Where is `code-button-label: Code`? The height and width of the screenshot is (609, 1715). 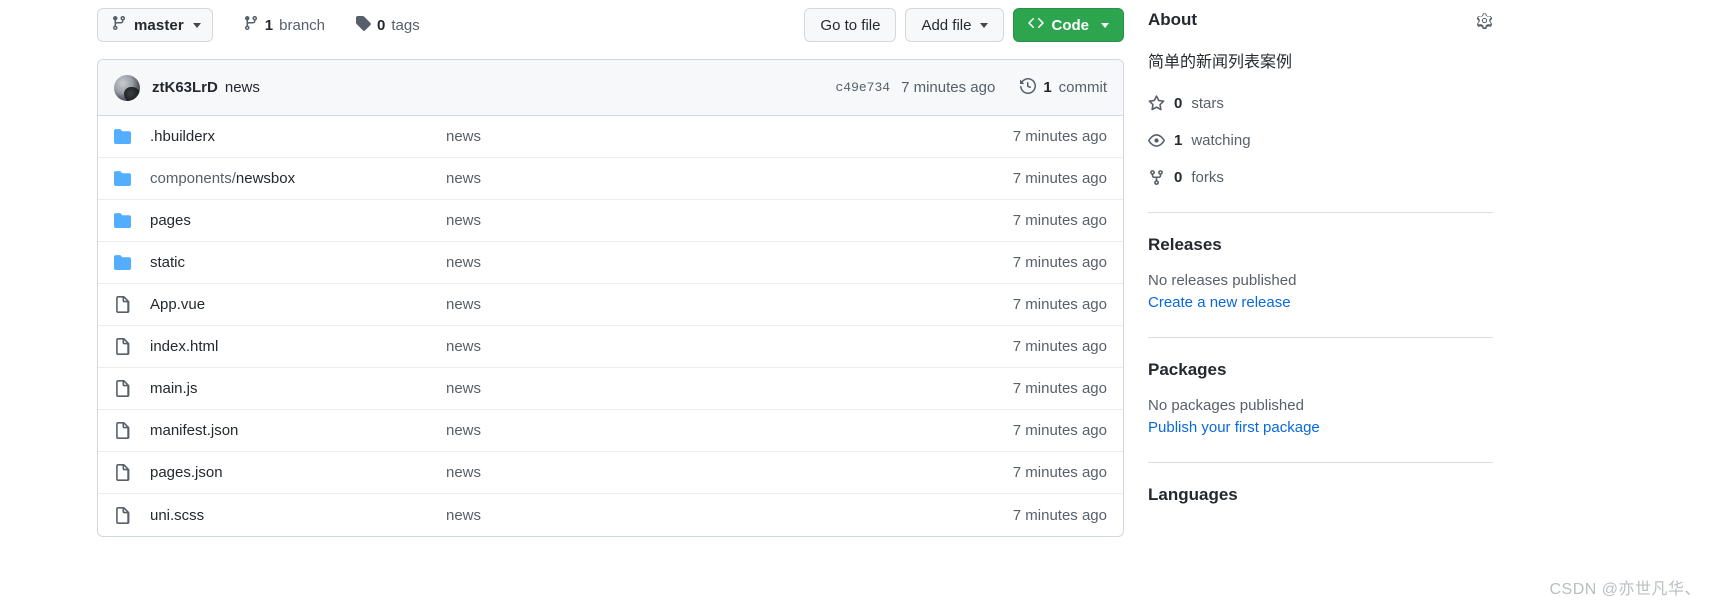
code-button-label: Code is located at coordinates (1070, 25).